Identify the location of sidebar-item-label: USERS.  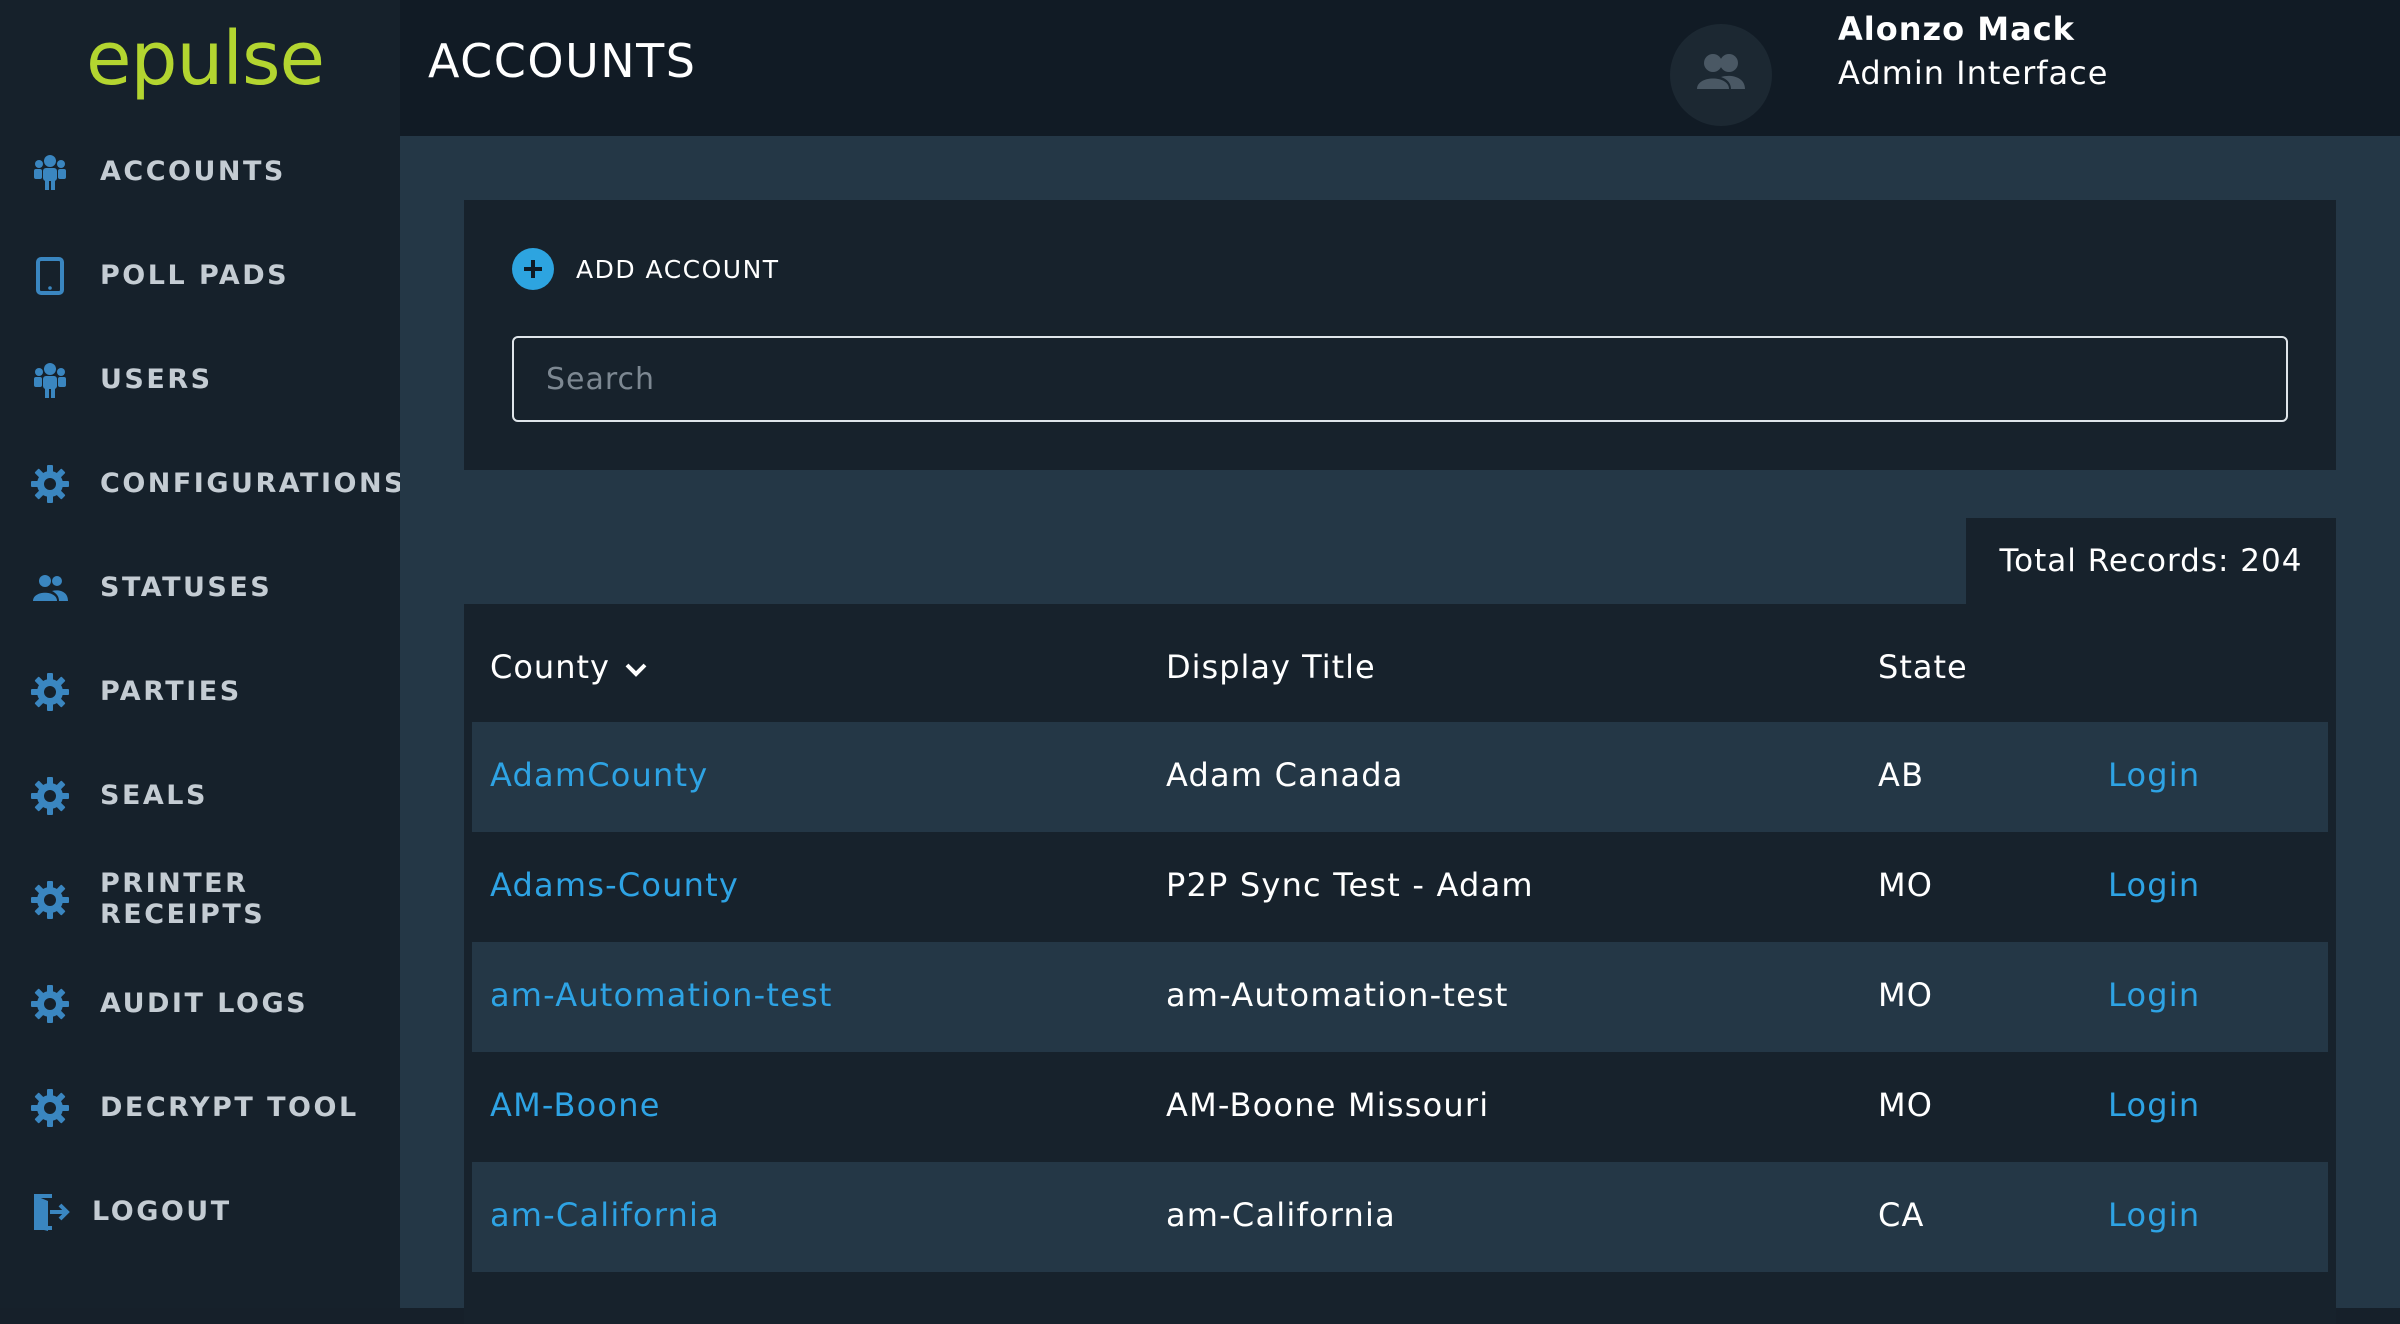
(156, 379).